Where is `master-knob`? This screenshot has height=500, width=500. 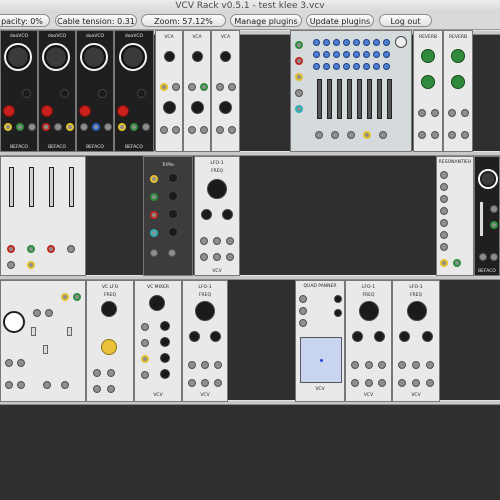 master-knob is located at coordinates (157, 303).